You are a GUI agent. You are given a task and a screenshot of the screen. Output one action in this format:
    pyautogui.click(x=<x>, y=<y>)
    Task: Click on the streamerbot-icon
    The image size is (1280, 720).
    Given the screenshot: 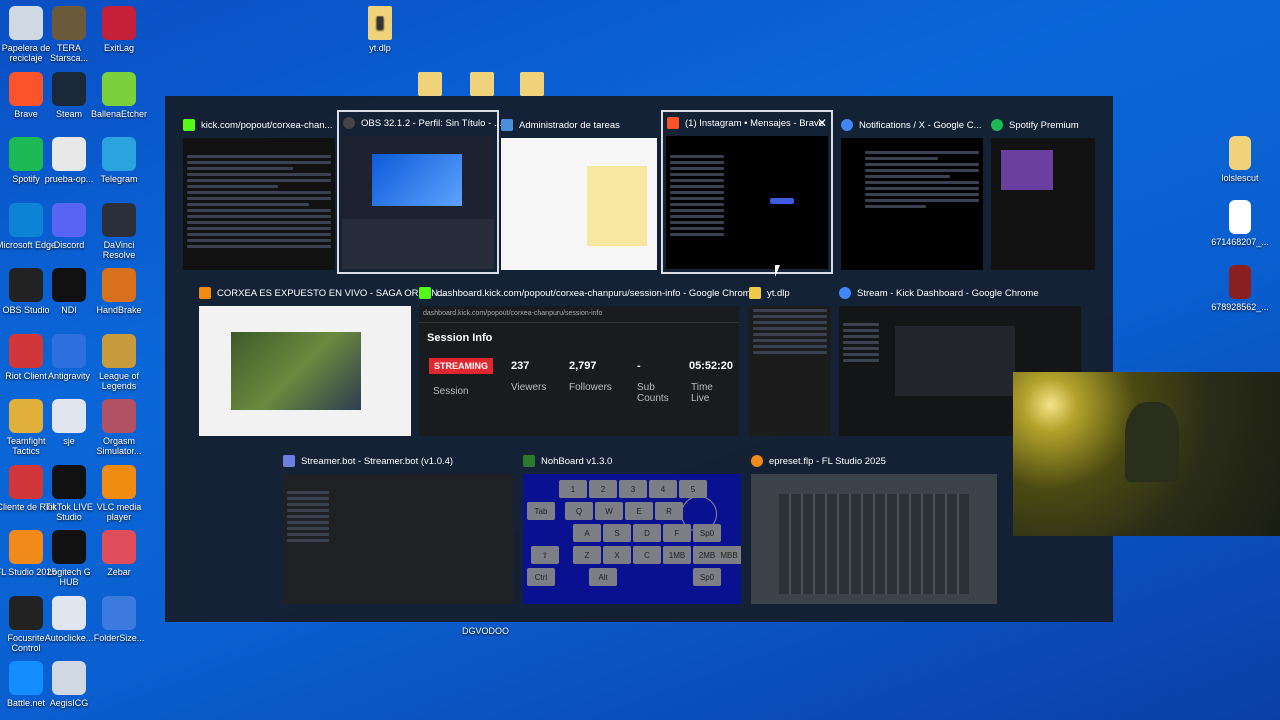 What is the action you would take?
    pyautogui.click(x=289, y=461)
    